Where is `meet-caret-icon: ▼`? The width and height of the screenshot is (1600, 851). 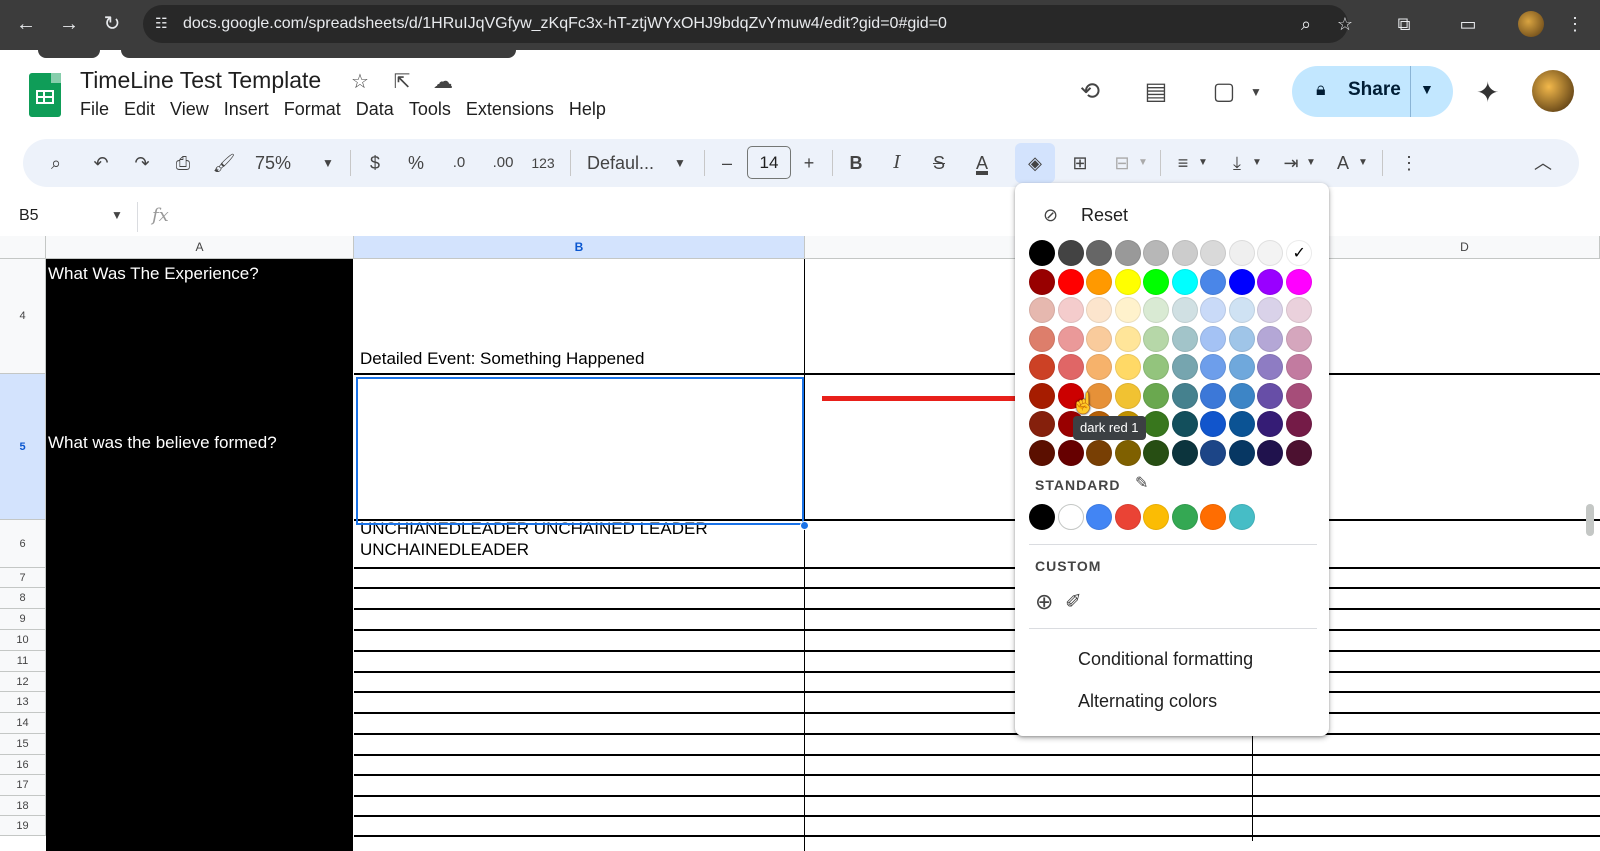
meet-caret-icon: ▼ is located at coordinates (1256, 92).